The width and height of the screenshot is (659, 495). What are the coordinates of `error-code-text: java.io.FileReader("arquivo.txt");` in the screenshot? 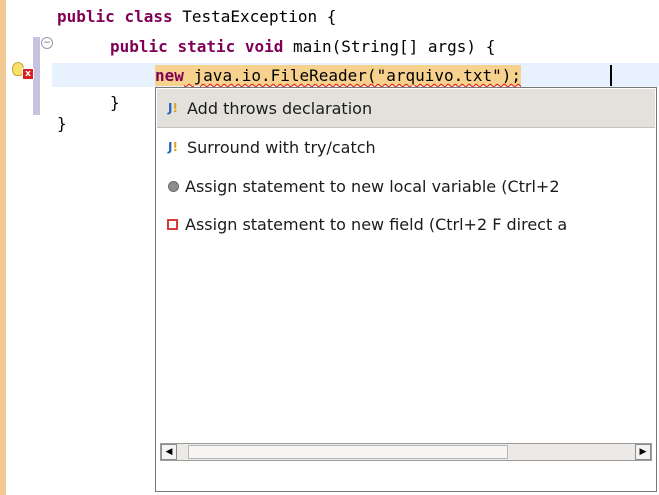 It's located at (352, 75).